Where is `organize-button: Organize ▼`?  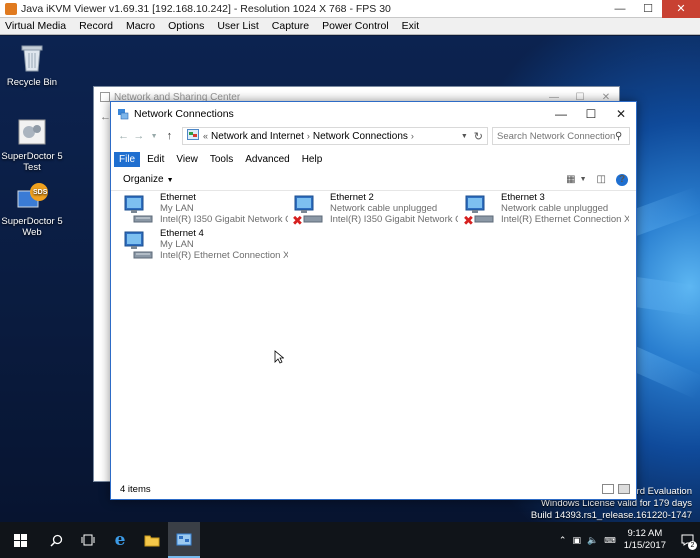
organize-button: Organize ▼ is located at coordinates (148, 179).